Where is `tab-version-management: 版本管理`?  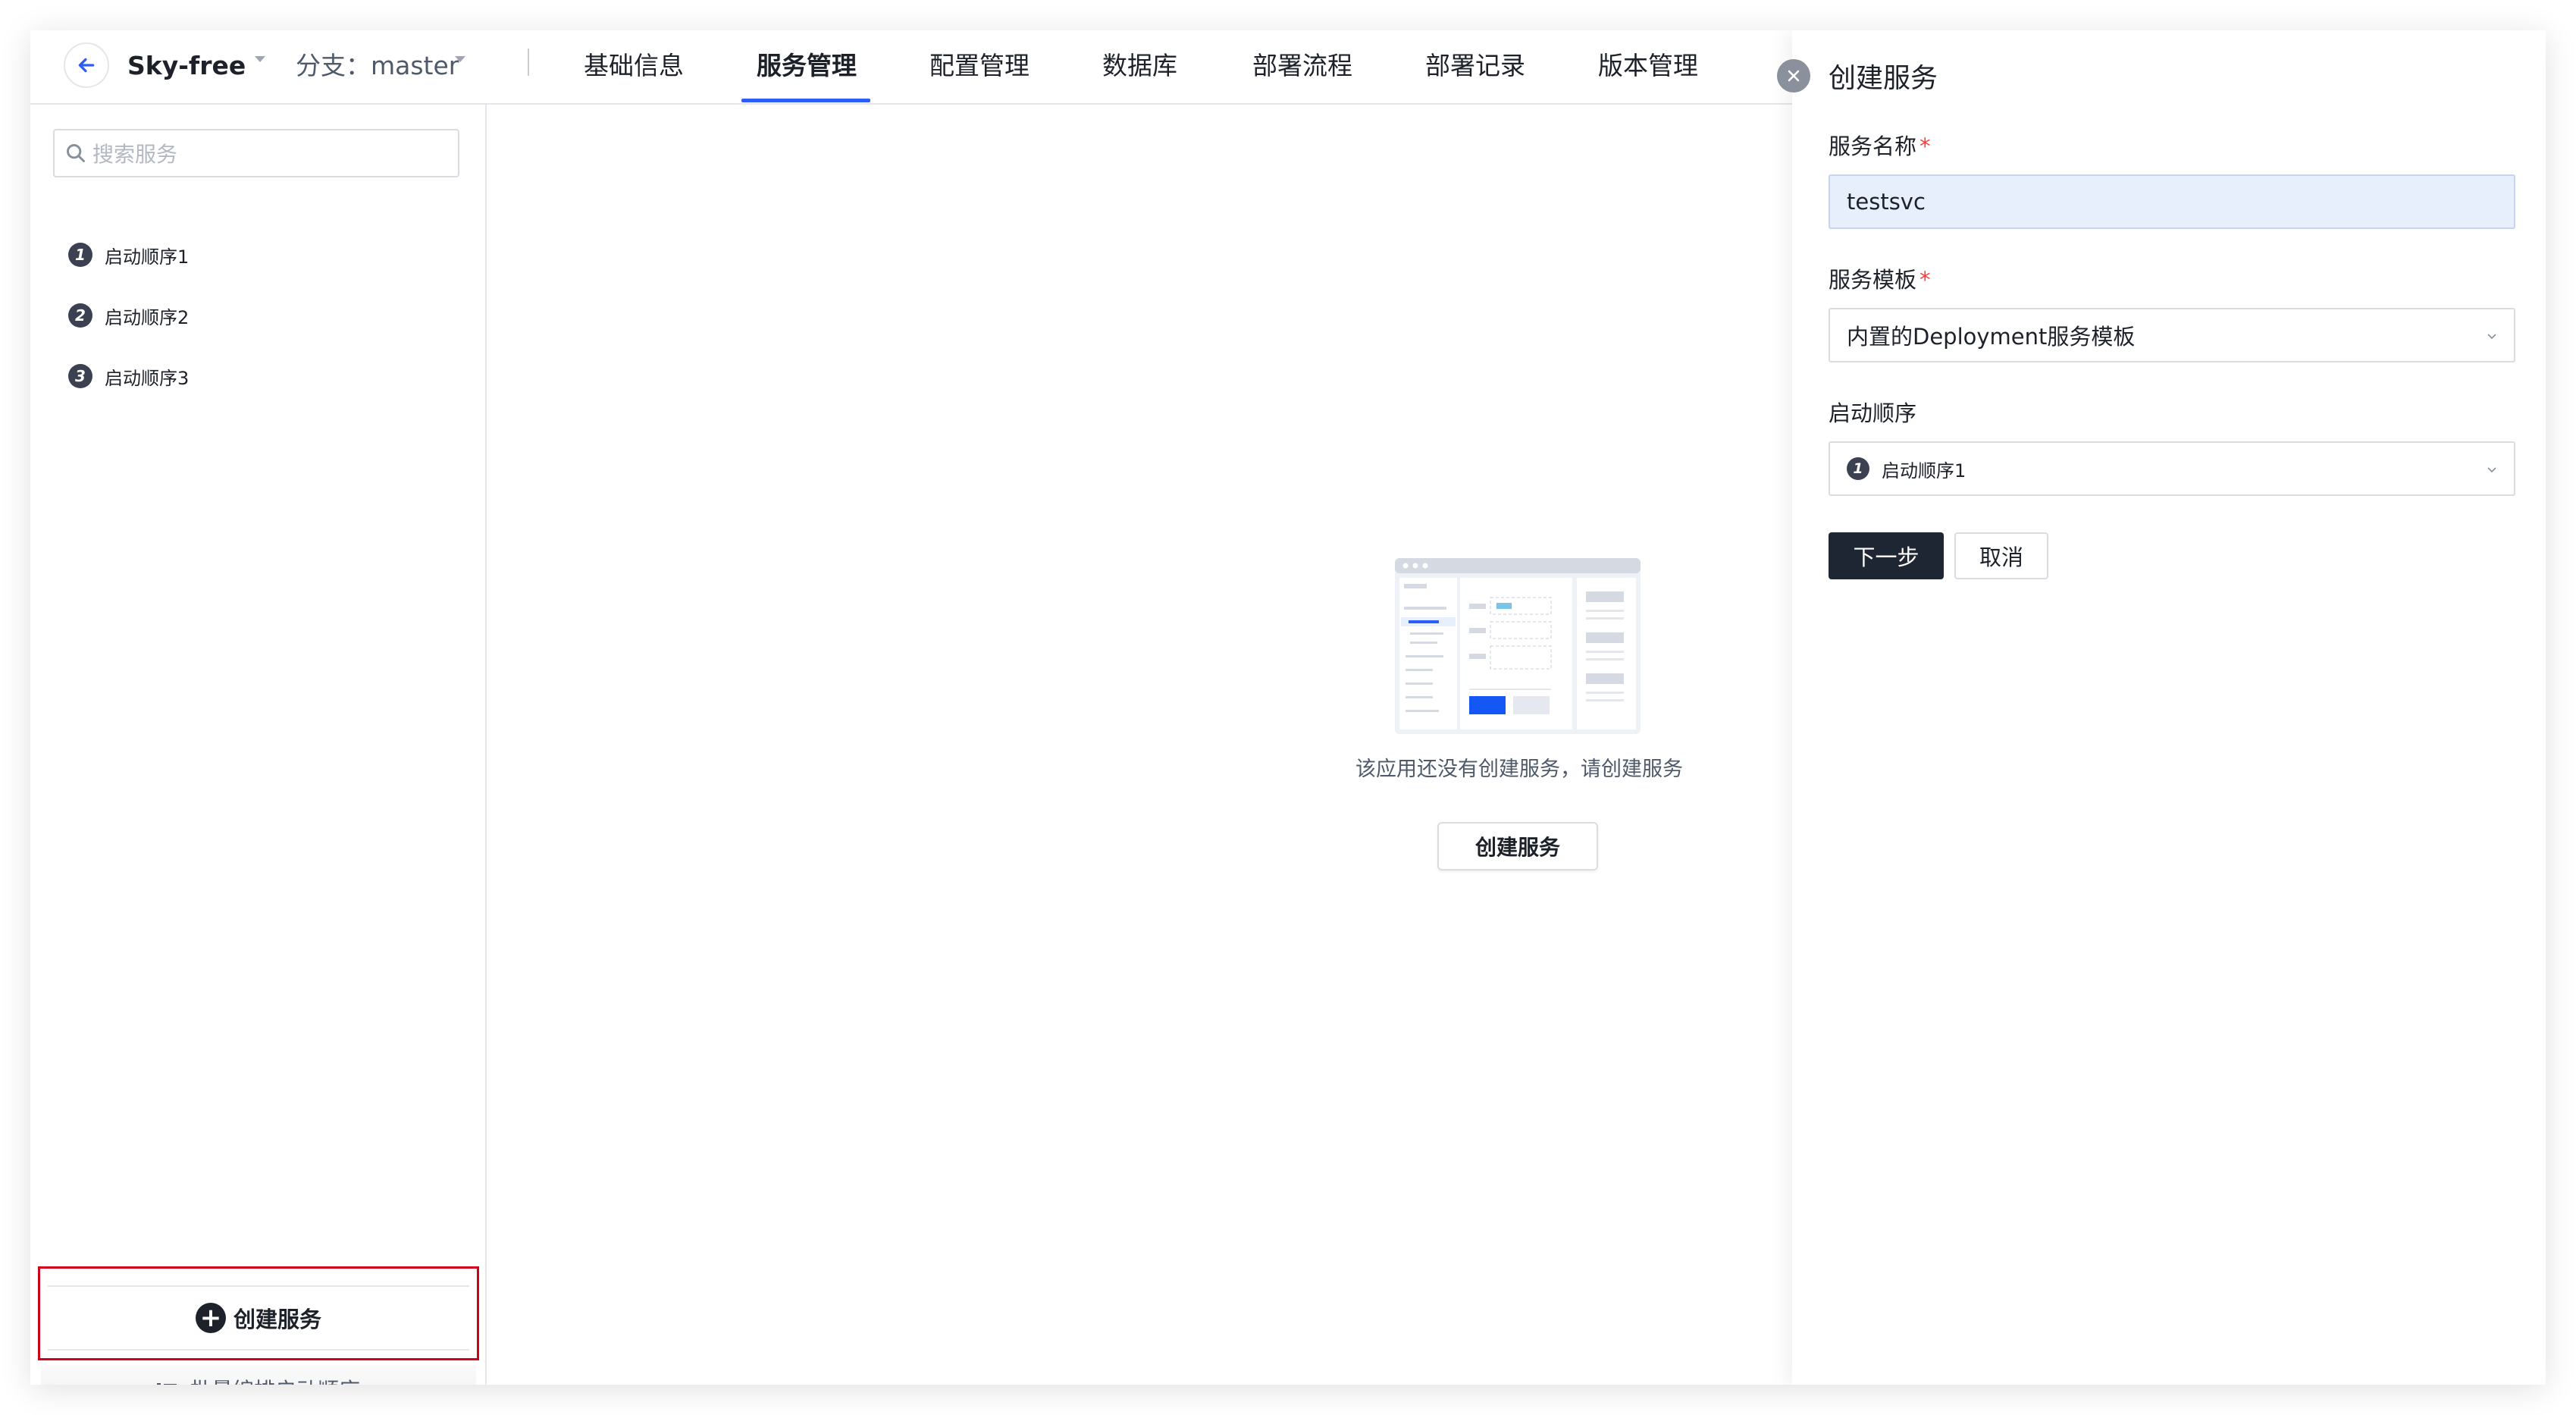
tab-version-management: 版本管理 is located at coordinates (1648, 66).